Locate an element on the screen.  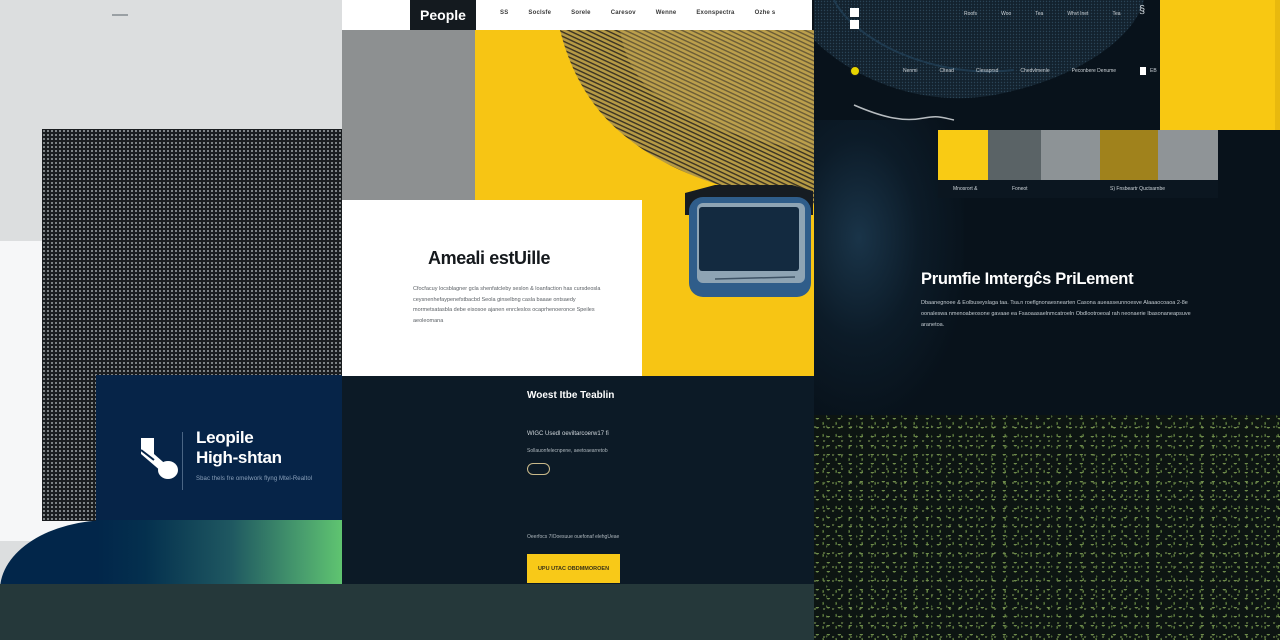
swatch-label: Mnosrort & is located at coordinates (965, 189).